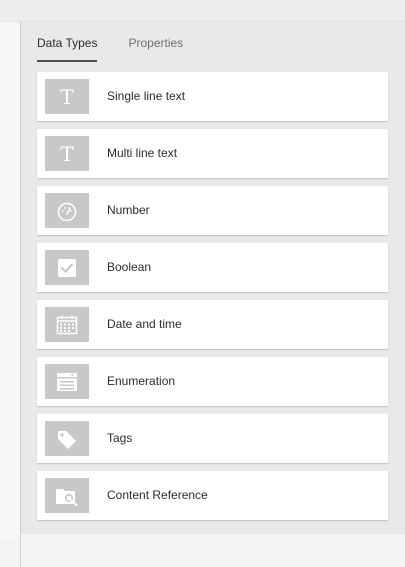 Image resolution: width=405 pixels, height=567 pixels. What do you see at coordinates (157, 495) in the screenshot?
I see `data-type-label: Content Reference` at bounding box center [157, 495].